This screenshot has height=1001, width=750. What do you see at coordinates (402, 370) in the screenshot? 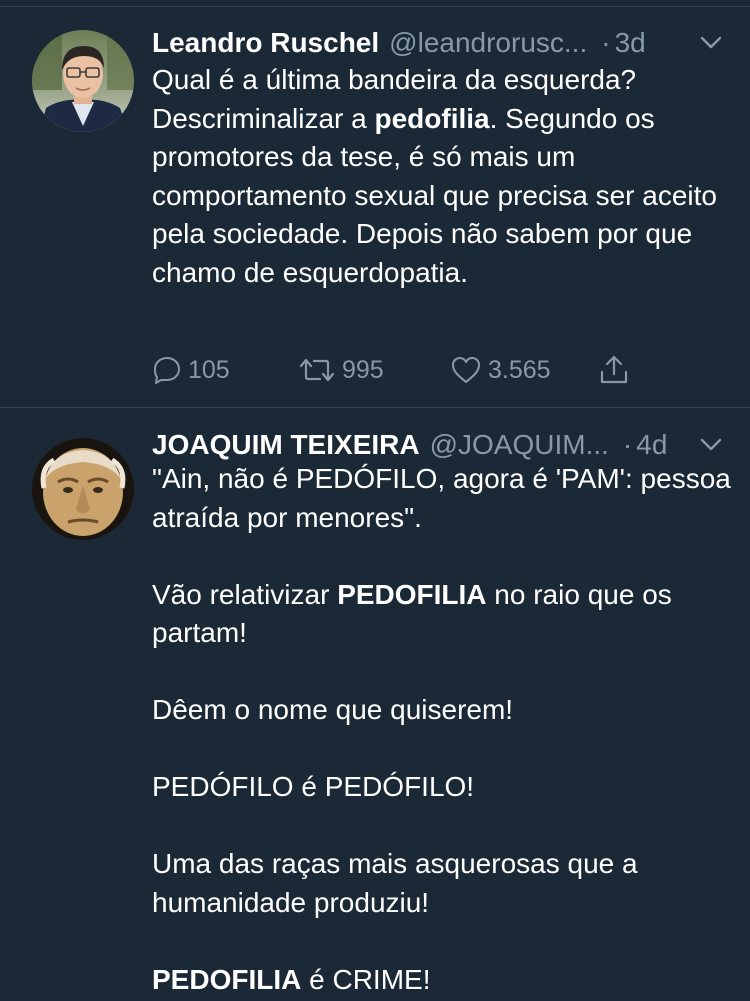
I see `tweet-actions: 105 995 3.565` at bounding box center [402, 370].